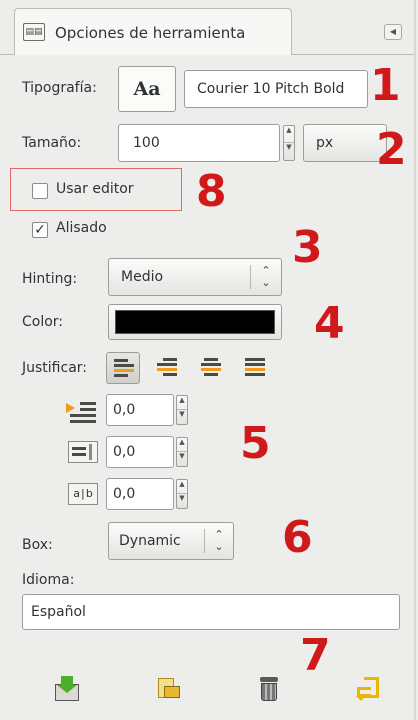  I want to click on language-input: Español, so click(211, 612).